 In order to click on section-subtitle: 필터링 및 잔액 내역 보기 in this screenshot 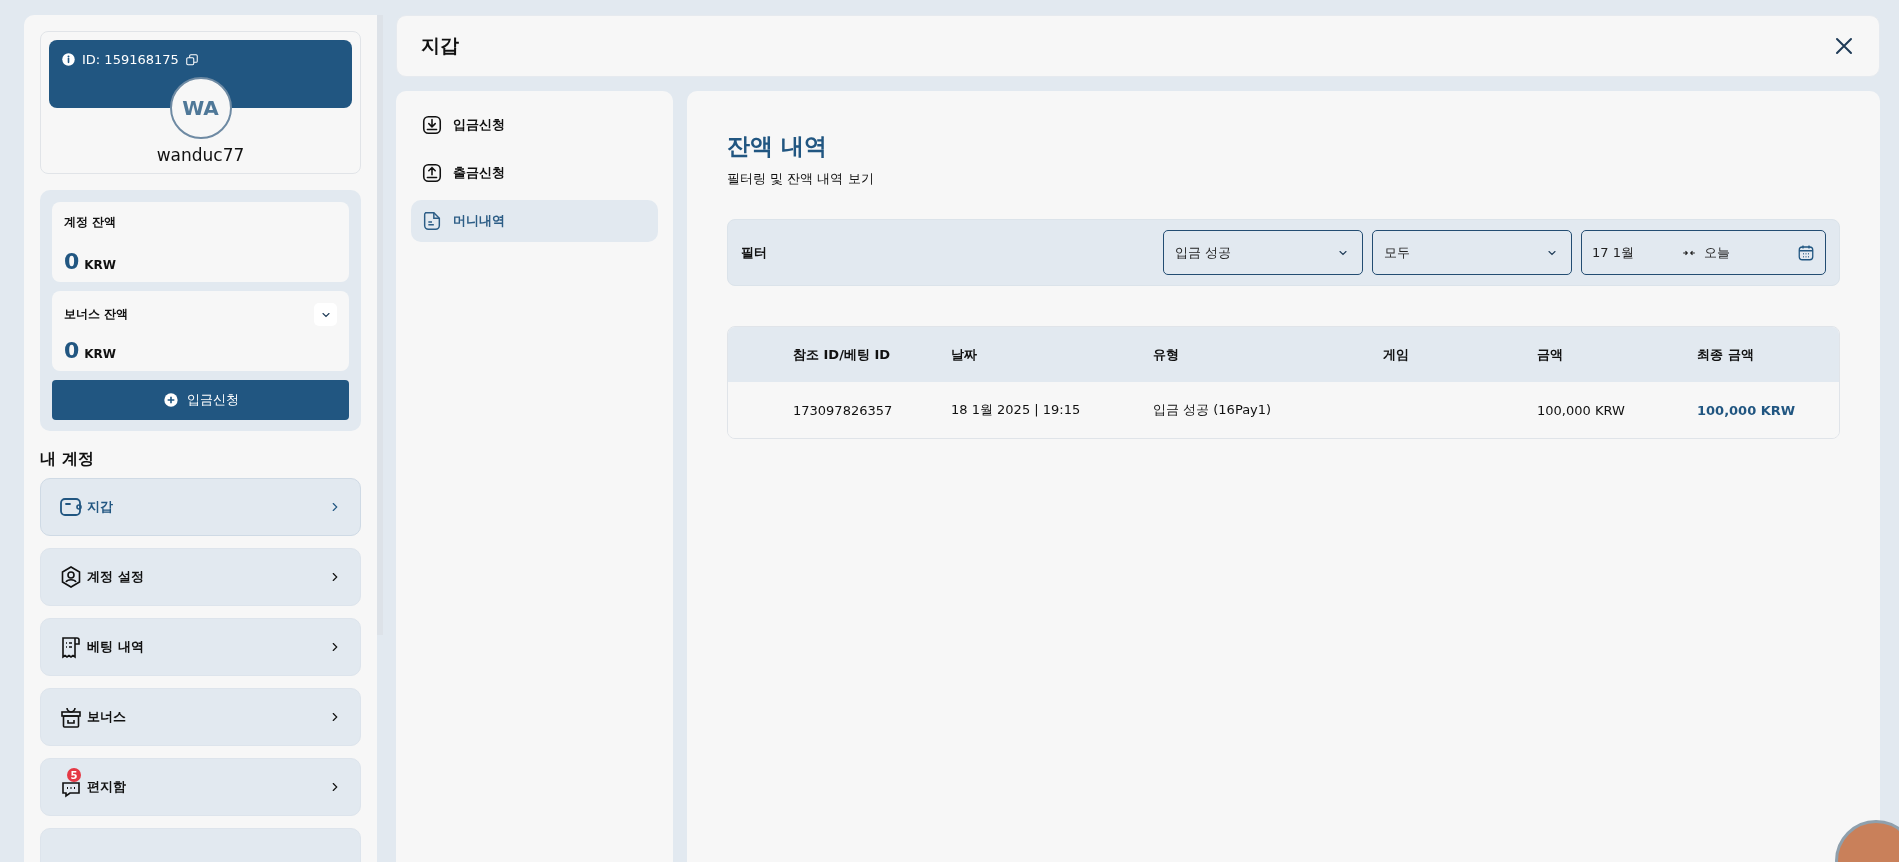, I will do `click(801, 179)`.